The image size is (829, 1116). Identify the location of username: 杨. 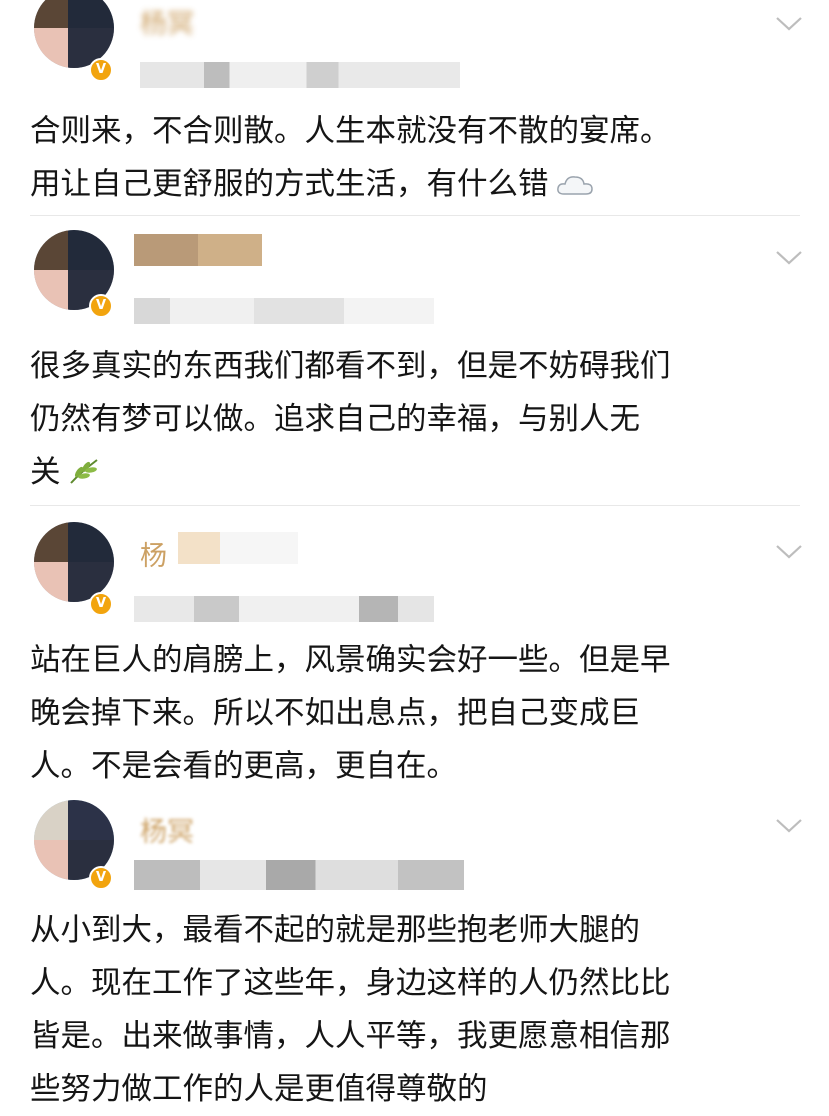
(153, 553).